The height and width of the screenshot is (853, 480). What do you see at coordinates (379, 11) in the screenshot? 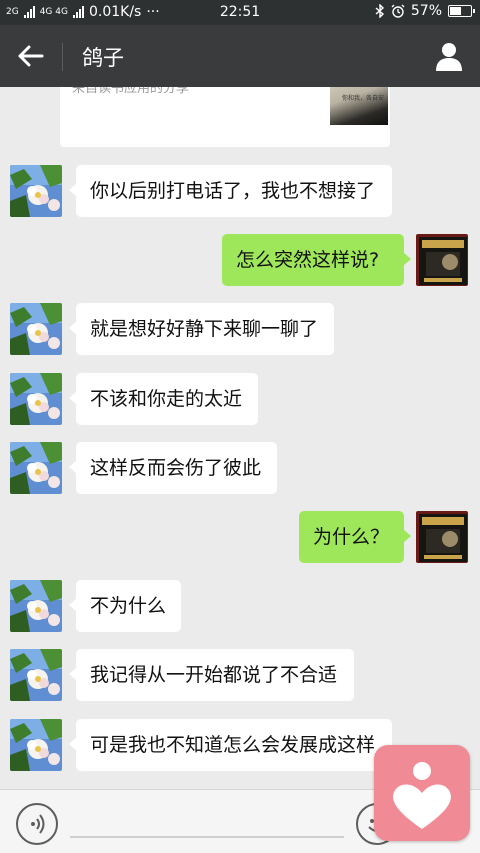
I see `bluetooth-icon` at bounding box center [379, 11].